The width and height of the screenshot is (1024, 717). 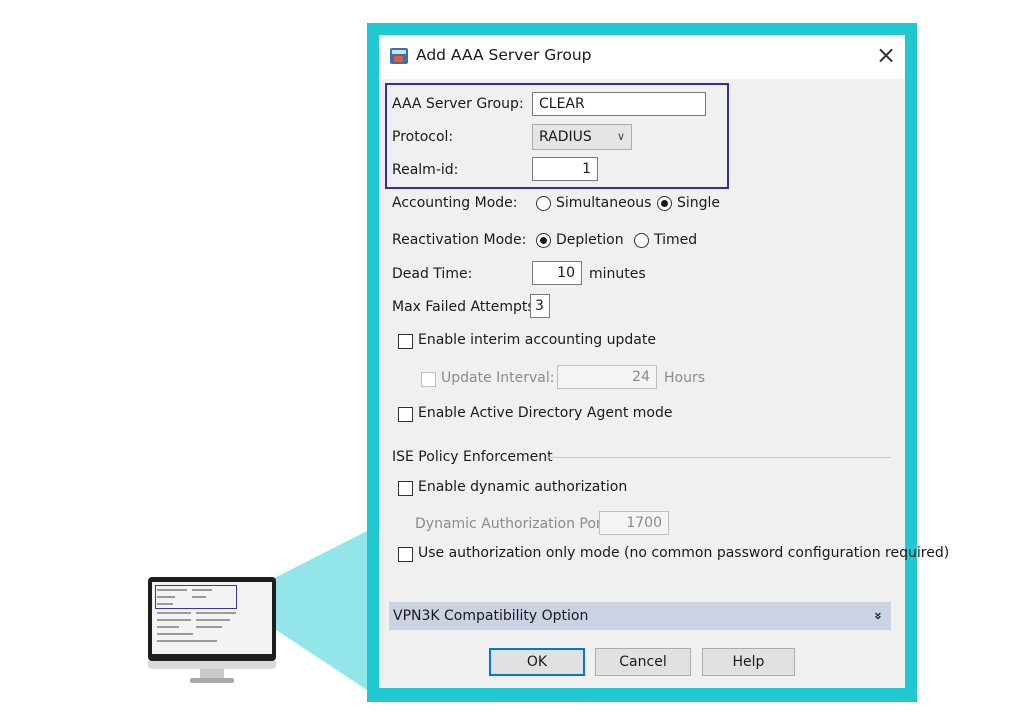 I want to click on accounting-single-label: Single, so click(x=699, y=203).